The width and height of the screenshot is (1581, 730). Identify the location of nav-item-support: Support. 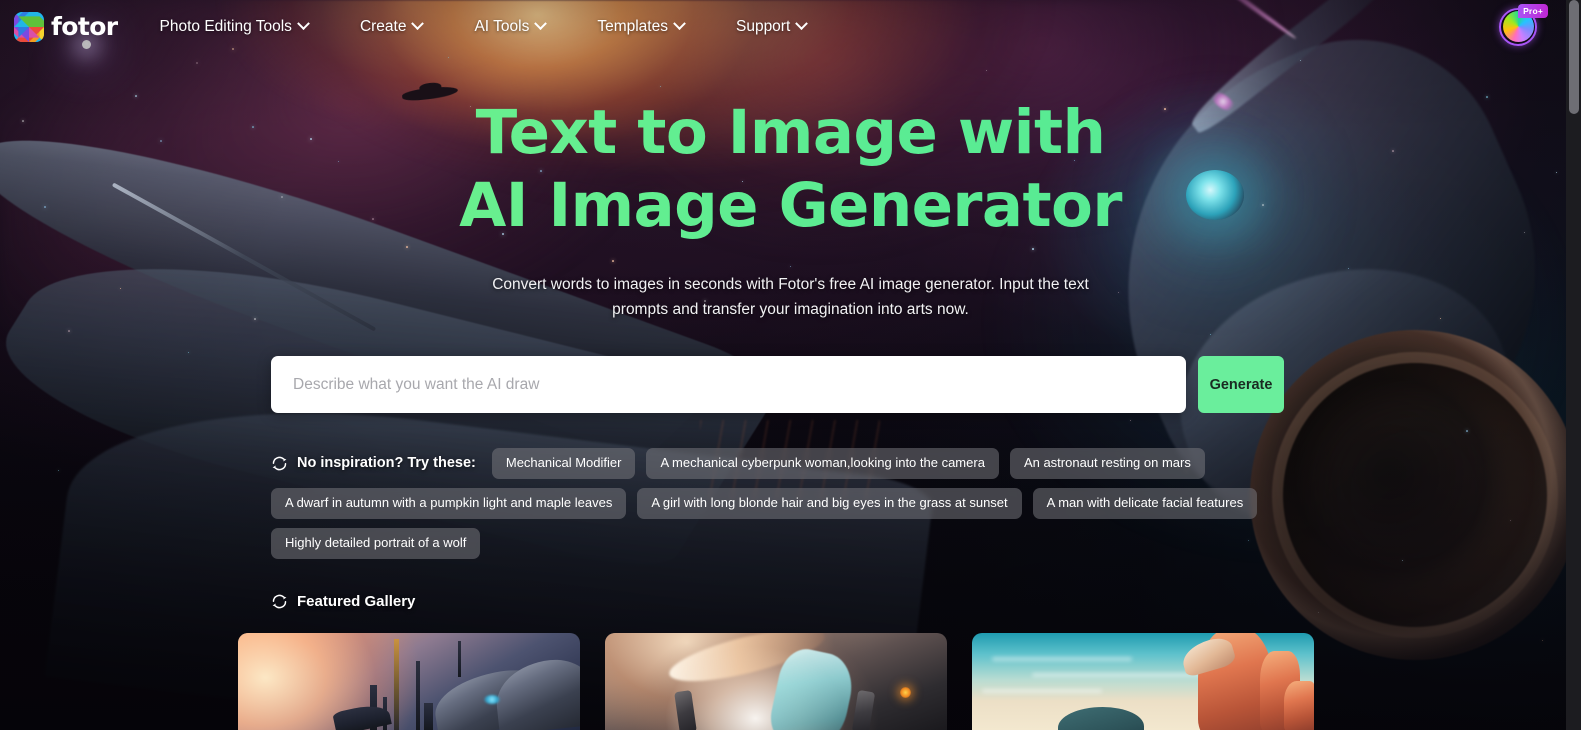
(771, 26).